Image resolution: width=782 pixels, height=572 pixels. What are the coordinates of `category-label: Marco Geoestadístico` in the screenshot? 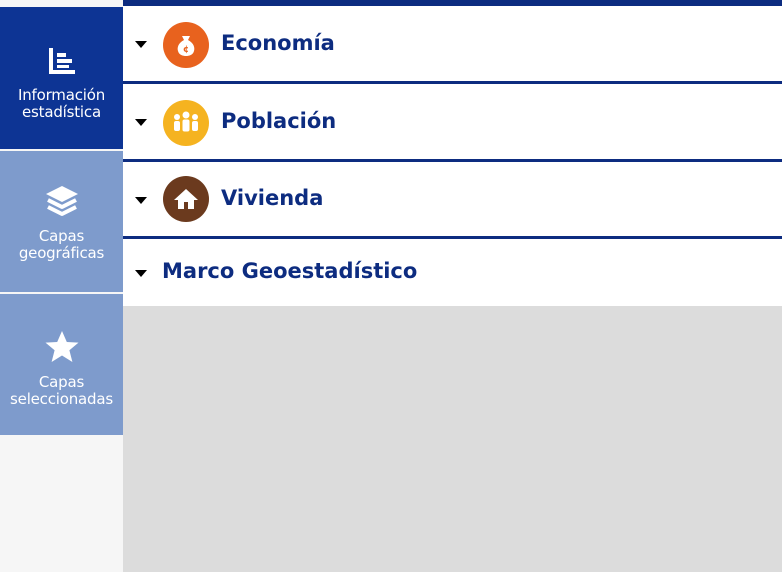 It's located at (290, 271).